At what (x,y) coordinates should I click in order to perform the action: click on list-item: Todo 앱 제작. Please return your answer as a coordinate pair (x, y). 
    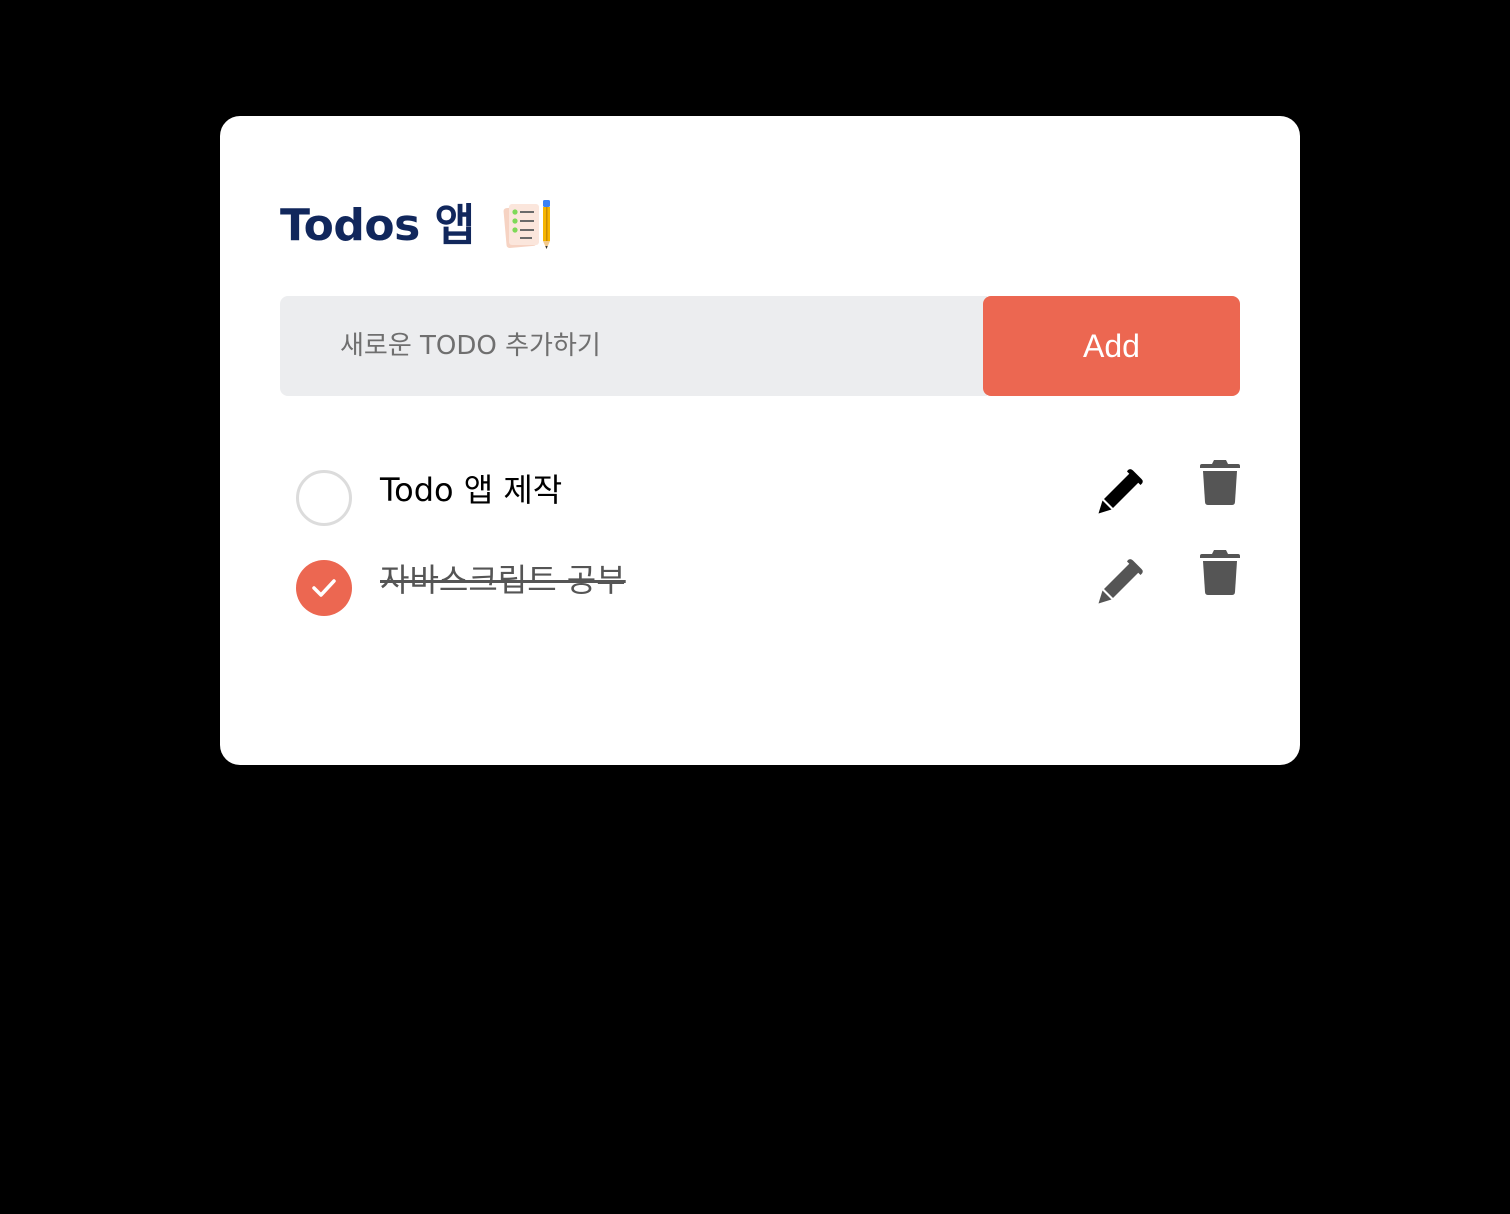
    Looking at the image, I should click on (768, 491).